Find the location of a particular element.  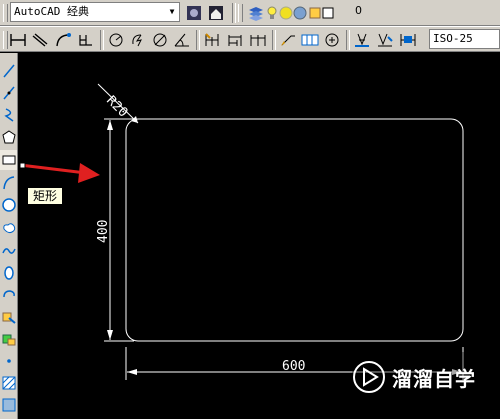

diameter-dimension-button is located at coordinates (160, 40).